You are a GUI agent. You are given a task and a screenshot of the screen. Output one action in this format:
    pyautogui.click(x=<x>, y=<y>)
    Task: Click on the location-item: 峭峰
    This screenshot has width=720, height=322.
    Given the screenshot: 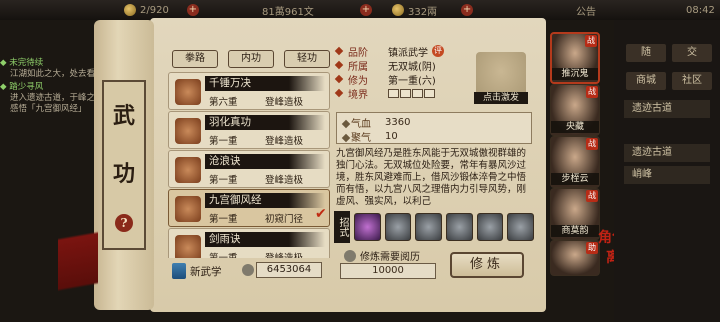 What is the action you would take?
    pyautogui.click(x=667, y=175)
    